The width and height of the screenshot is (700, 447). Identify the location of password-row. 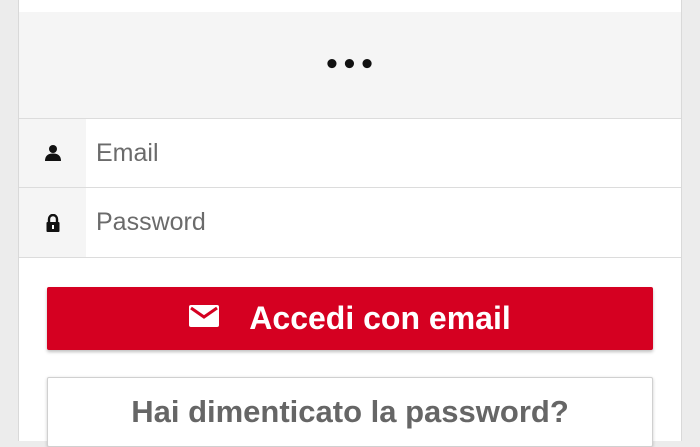
(350, 223).